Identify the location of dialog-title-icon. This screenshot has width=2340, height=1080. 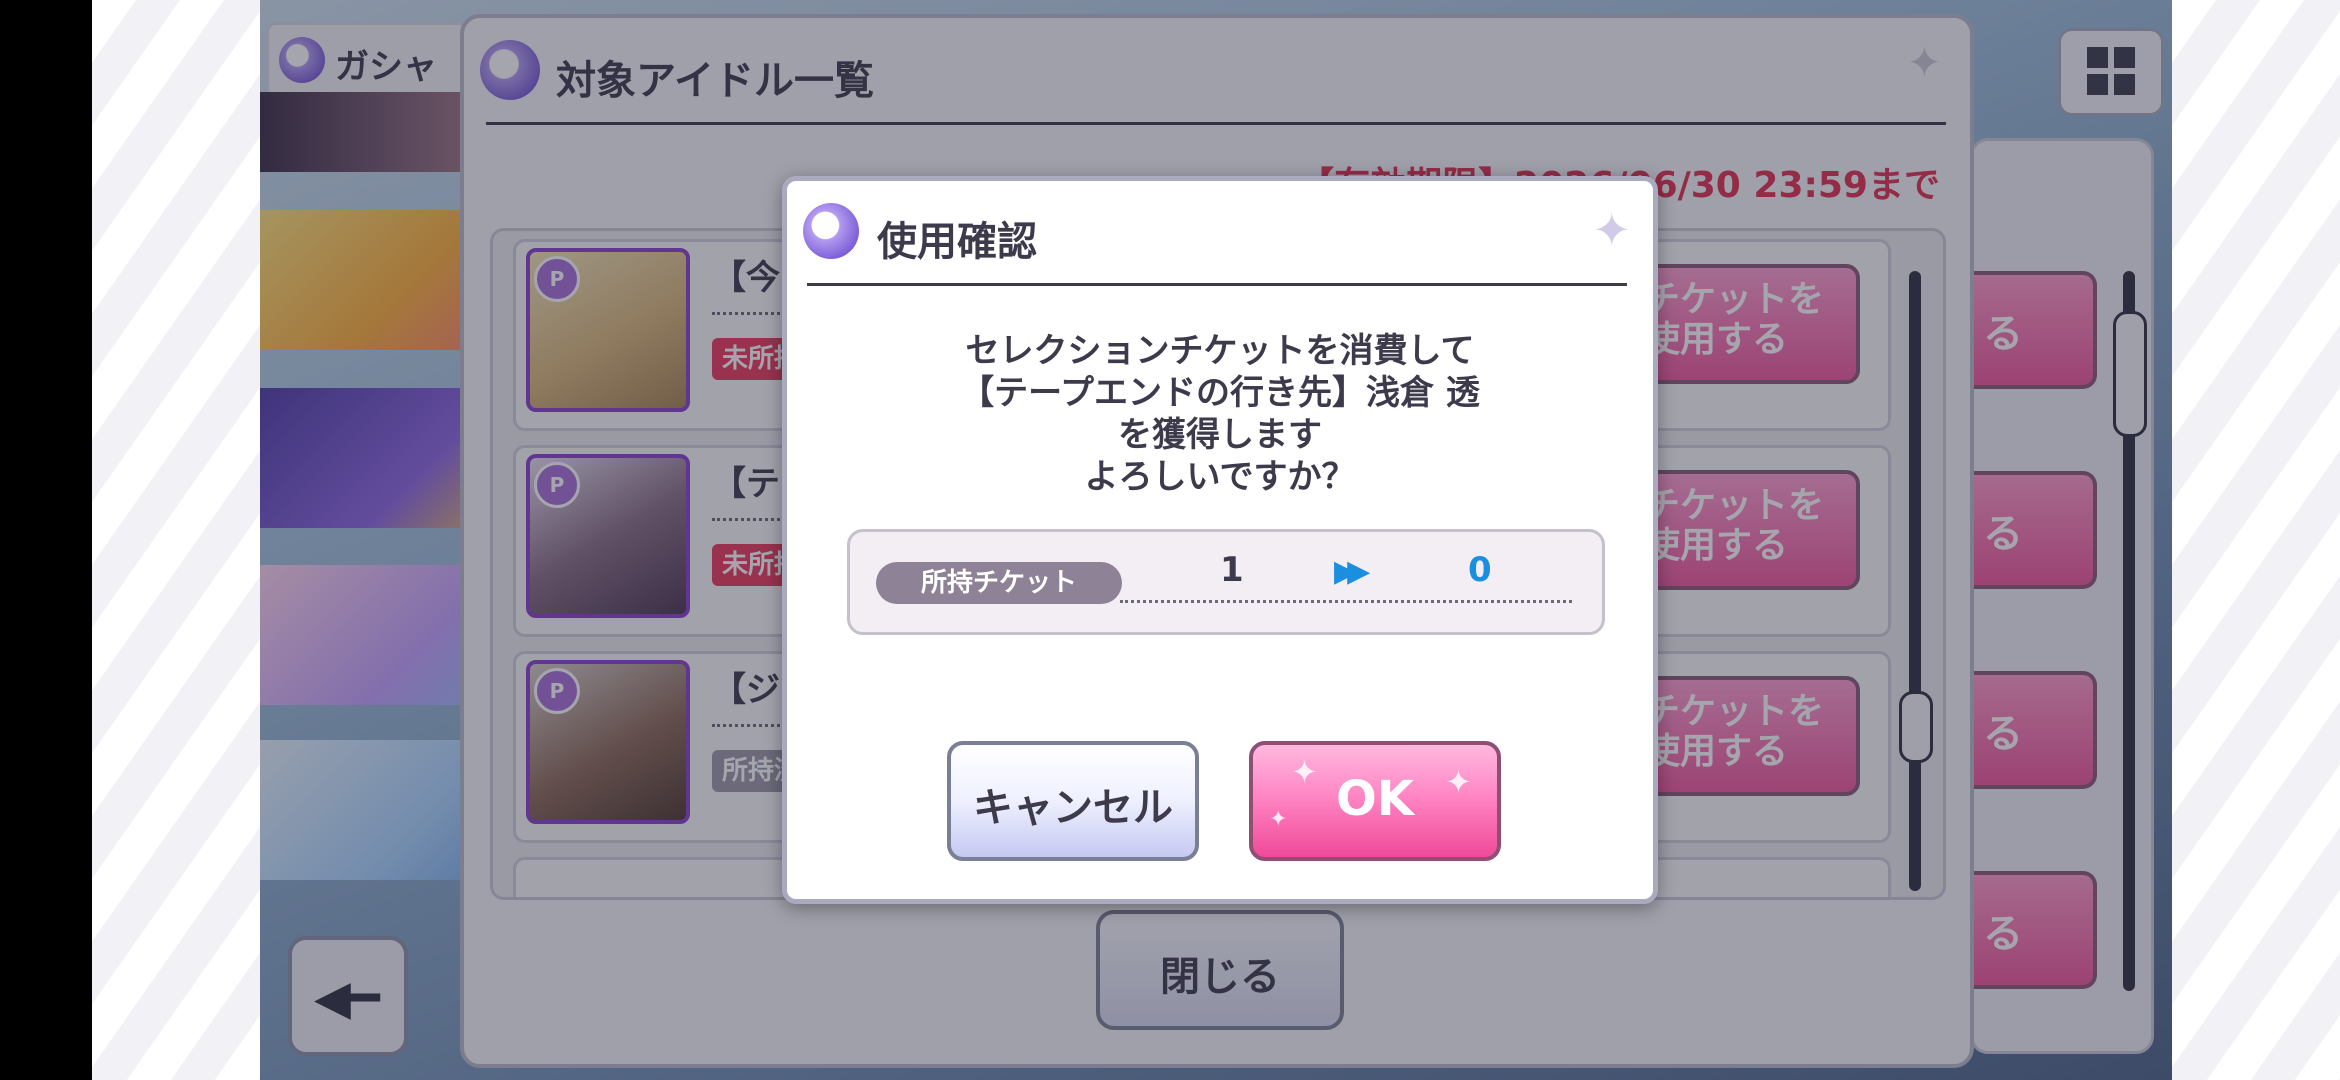
(831, 231).